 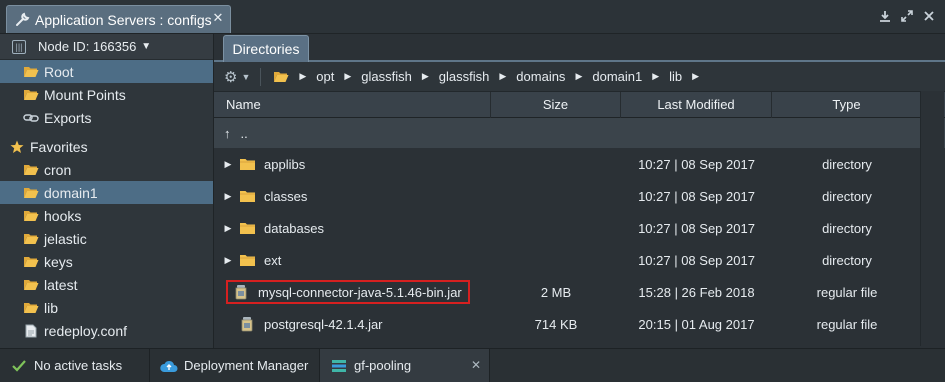 What do you see at coordinates (106, 261) in the screenshot?
I see `favorite-item-keys: keys` at bounding box center [106, 261].